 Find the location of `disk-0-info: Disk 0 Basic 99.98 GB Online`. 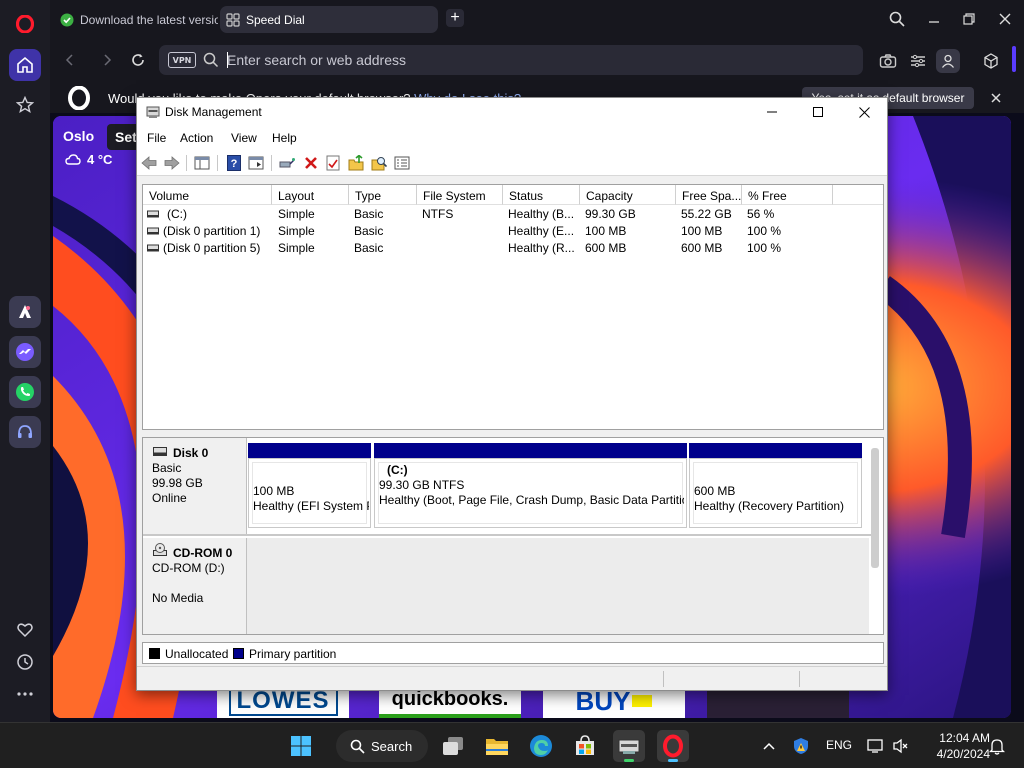

disk-0-info: Disk 0 Basic 99.98 GB Online is located at coordinates (195, 486).